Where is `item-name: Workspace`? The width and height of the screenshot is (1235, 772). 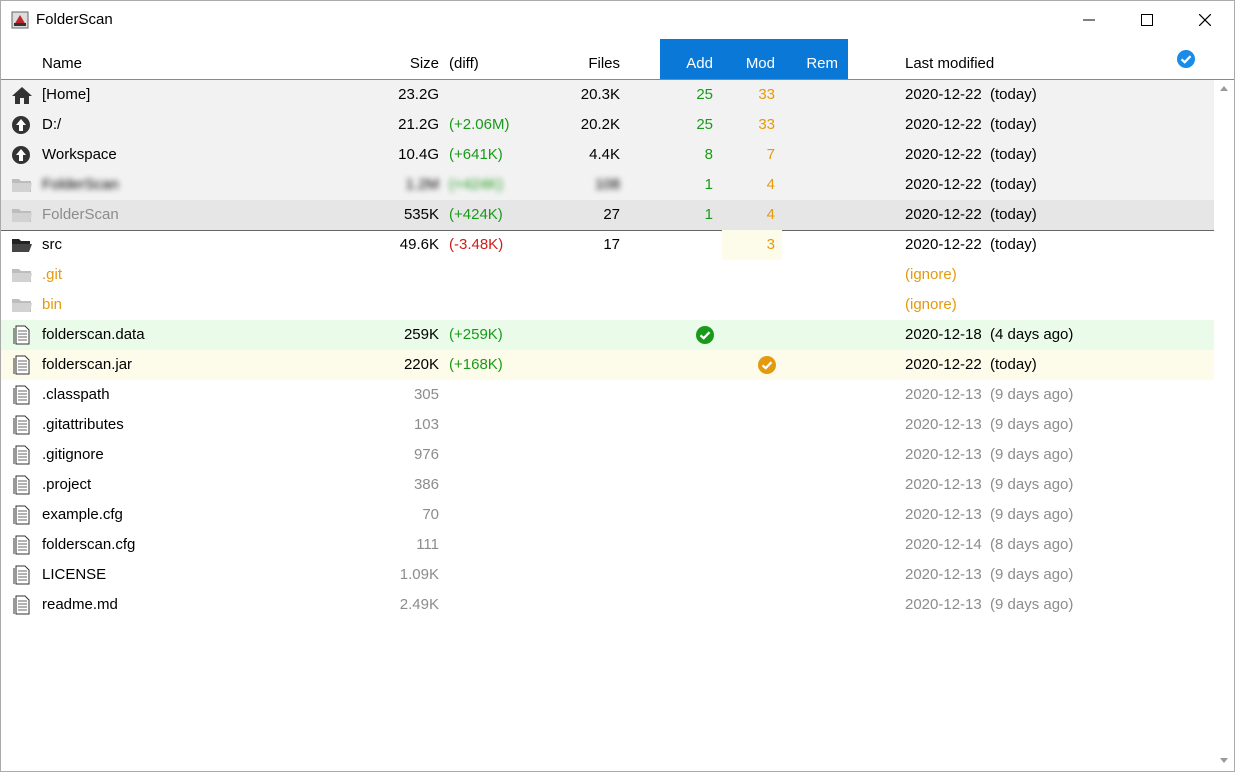
item-name: Workspace is located at coordinates (79, 154).